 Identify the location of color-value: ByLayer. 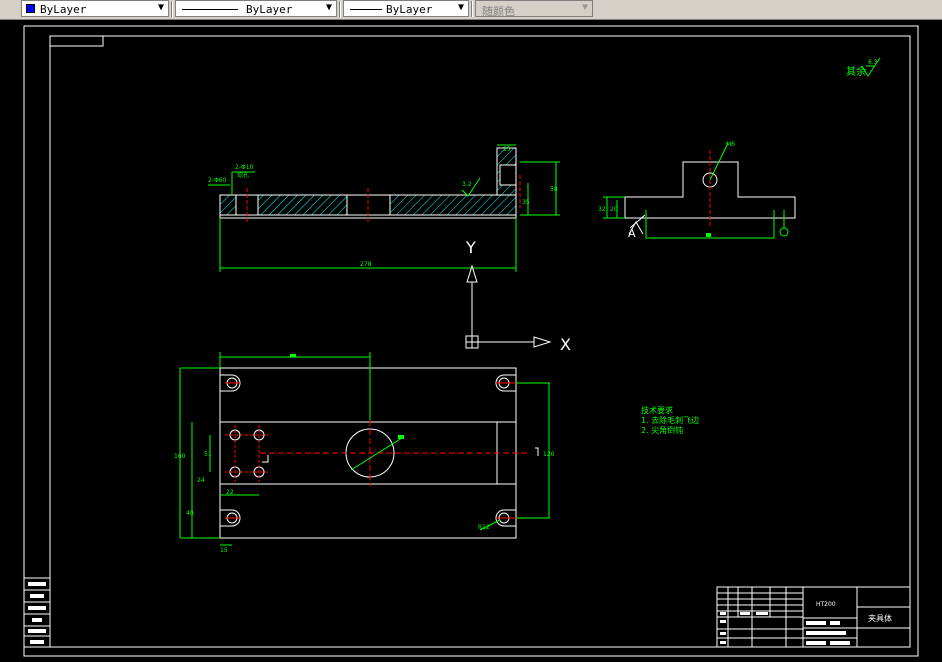
(63, 9).